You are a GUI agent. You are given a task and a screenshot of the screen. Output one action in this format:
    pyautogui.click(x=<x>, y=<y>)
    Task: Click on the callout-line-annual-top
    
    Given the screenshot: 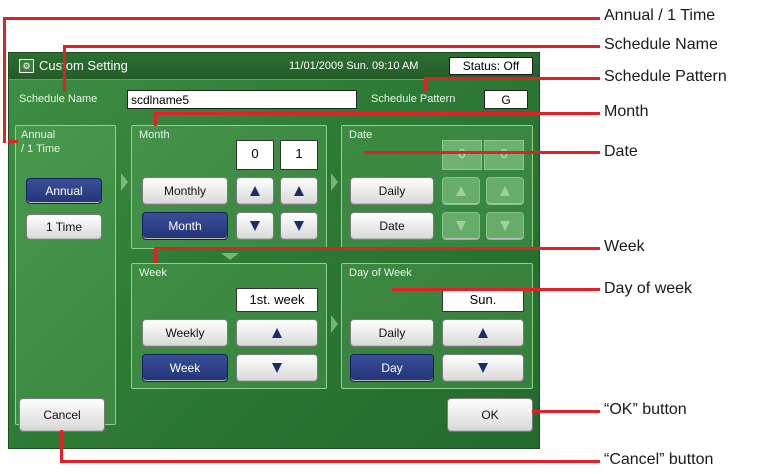 What is the action you would take?
    pyautogui.click(x=301, y=18)
    